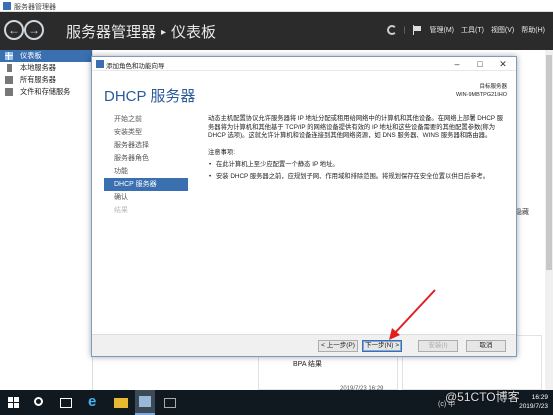  I want to click on step-server-roles: 服务器角色, so click(146, 158).